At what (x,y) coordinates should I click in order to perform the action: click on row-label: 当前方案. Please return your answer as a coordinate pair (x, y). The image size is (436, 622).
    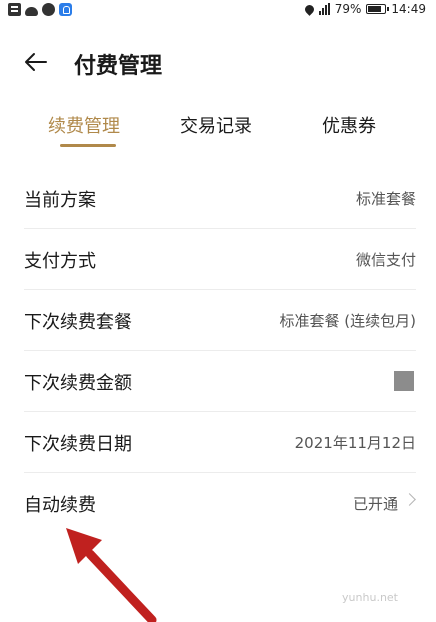
    Looking at the image, I should click on (60, 200).